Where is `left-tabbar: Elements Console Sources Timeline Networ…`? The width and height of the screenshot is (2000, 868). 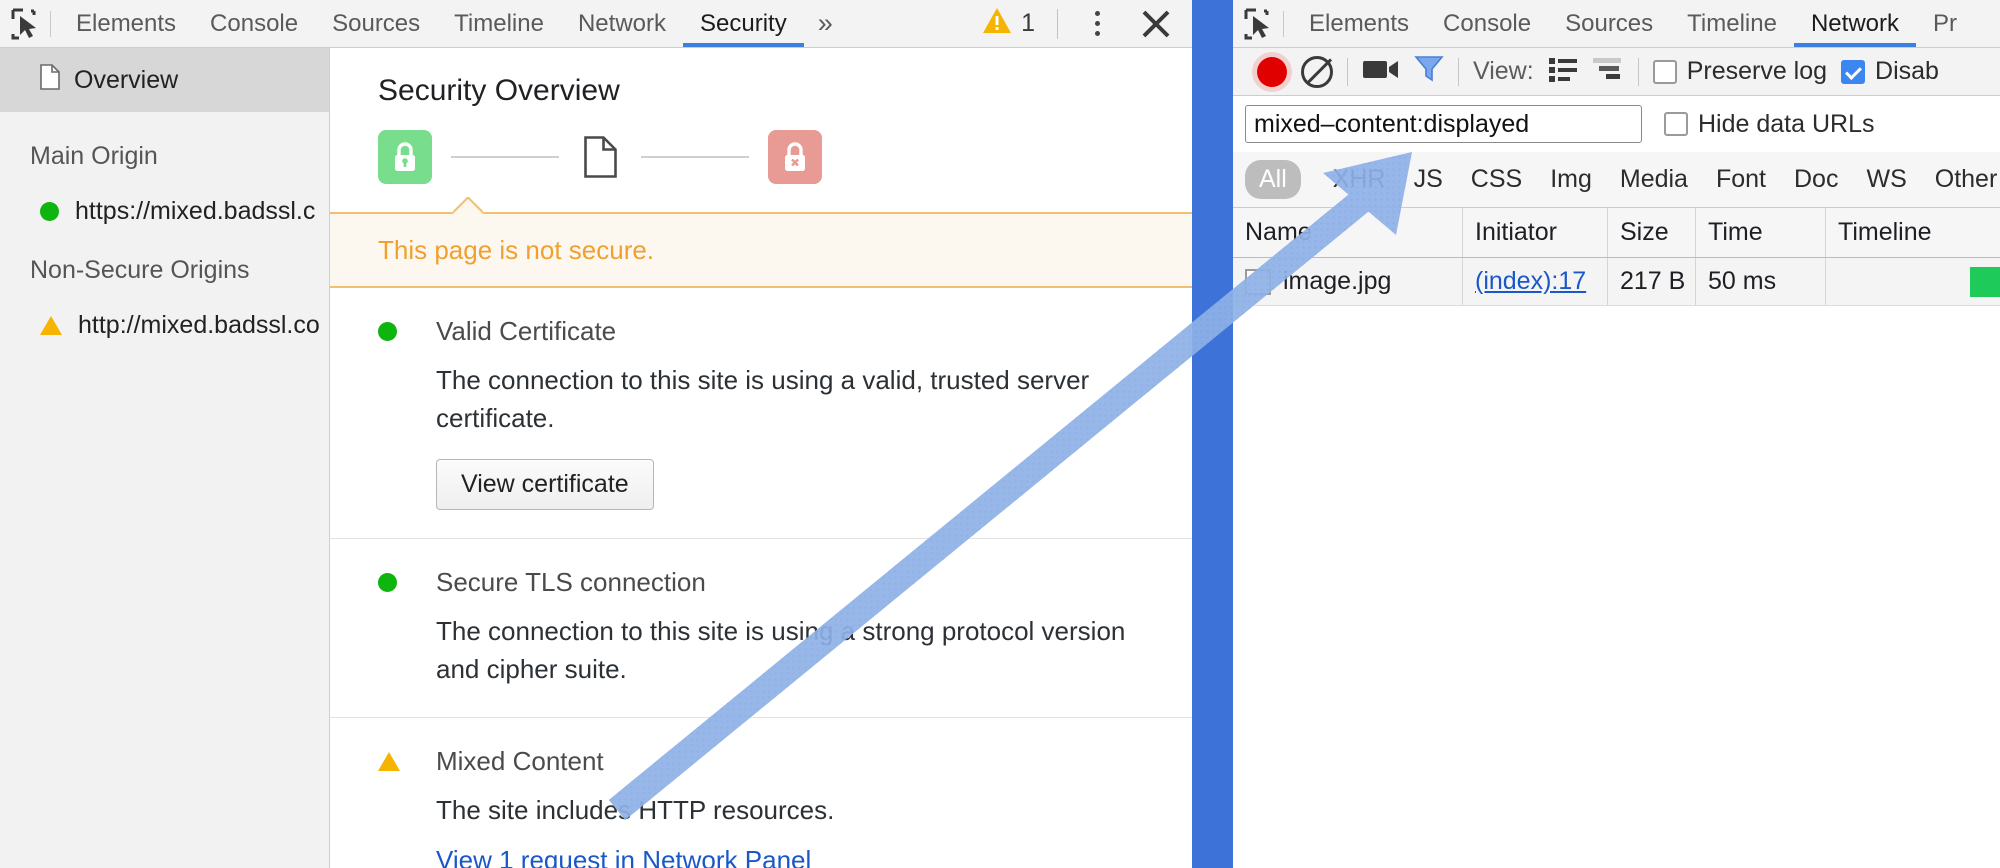
left-tabbar: Elements Console Sources Timeline Networ… is located at coordinates (596, 24).